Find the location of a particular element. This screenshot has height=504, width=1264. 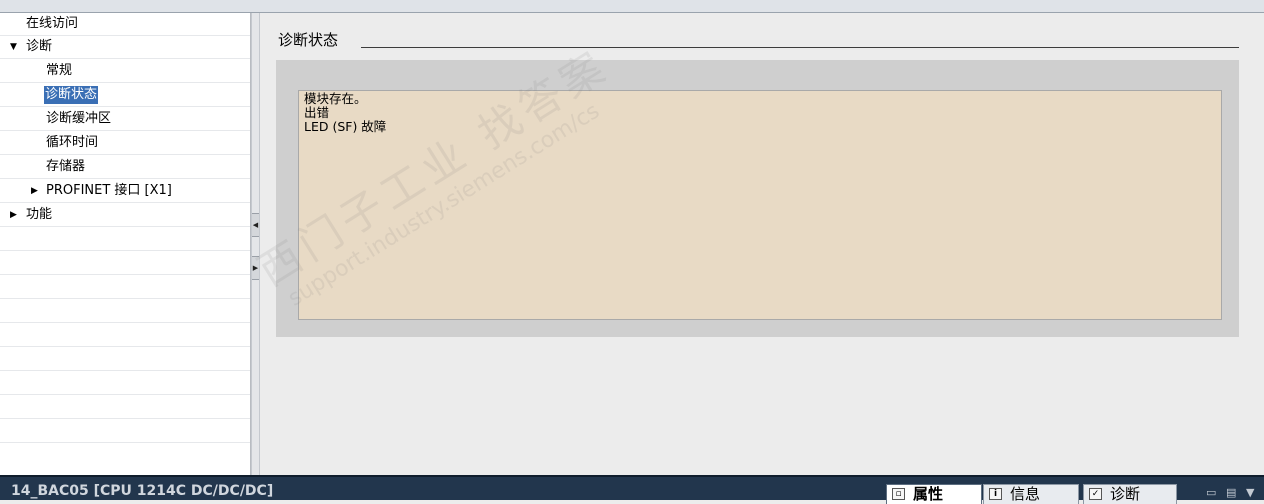

nav-item-diagnostic-status: 诊断状态 is located at coordinates (125, 95).